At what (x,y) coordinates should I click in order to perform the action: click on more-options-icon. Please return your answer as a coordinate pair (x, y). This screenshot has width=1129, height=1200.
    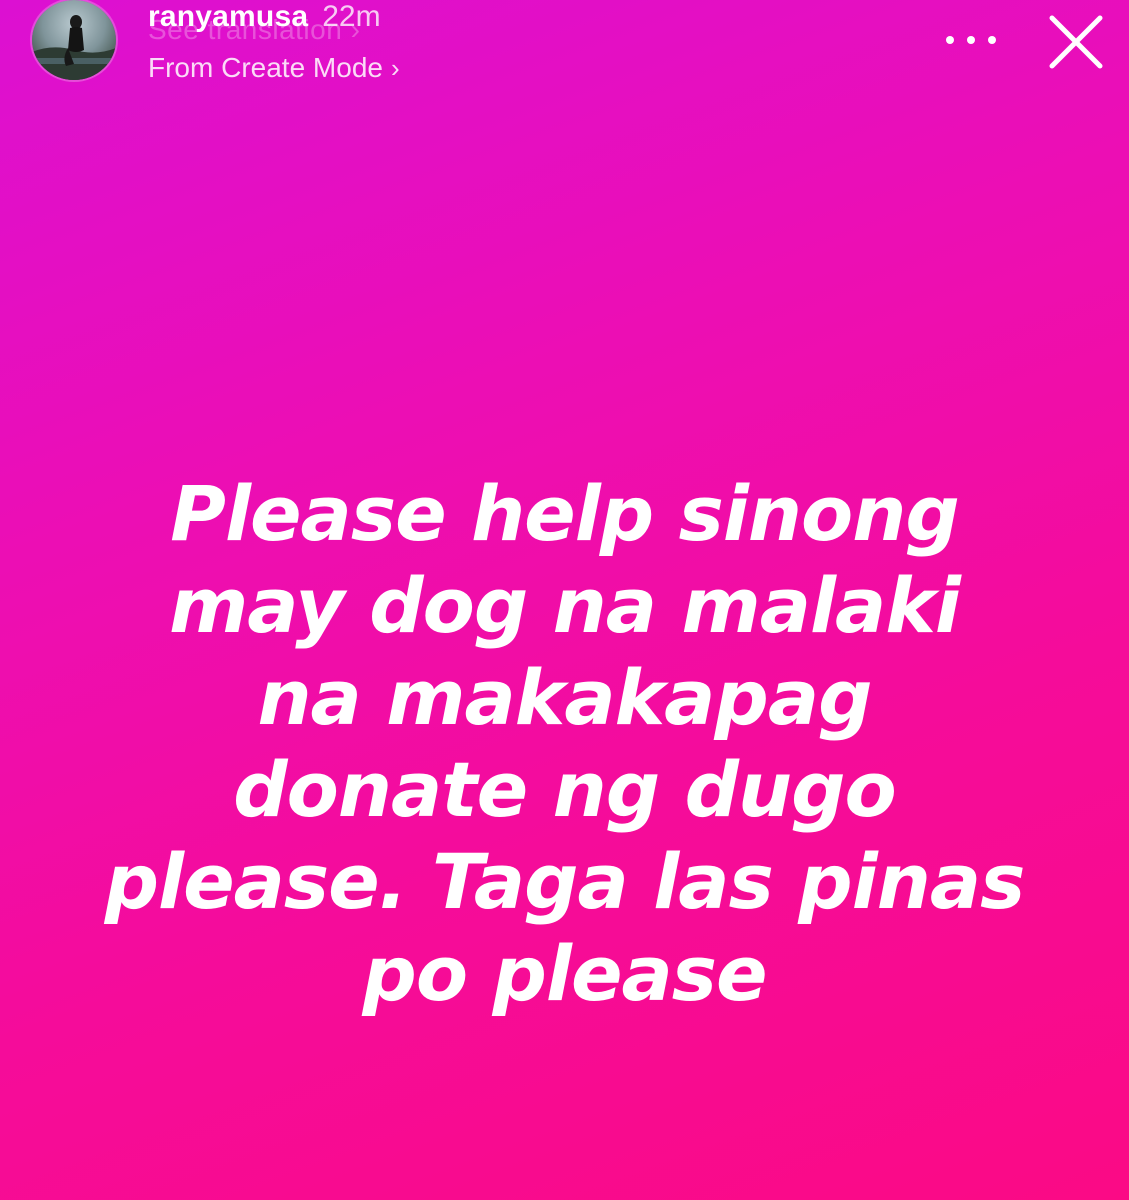
    Looking at the image, I should click on (971, 40).